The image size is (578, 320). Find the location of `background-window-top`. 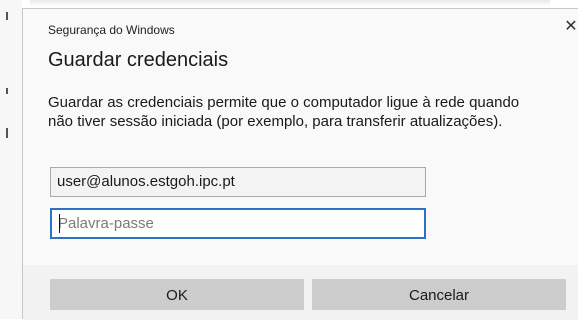

background-window-top is located at coordinates (290, 3).